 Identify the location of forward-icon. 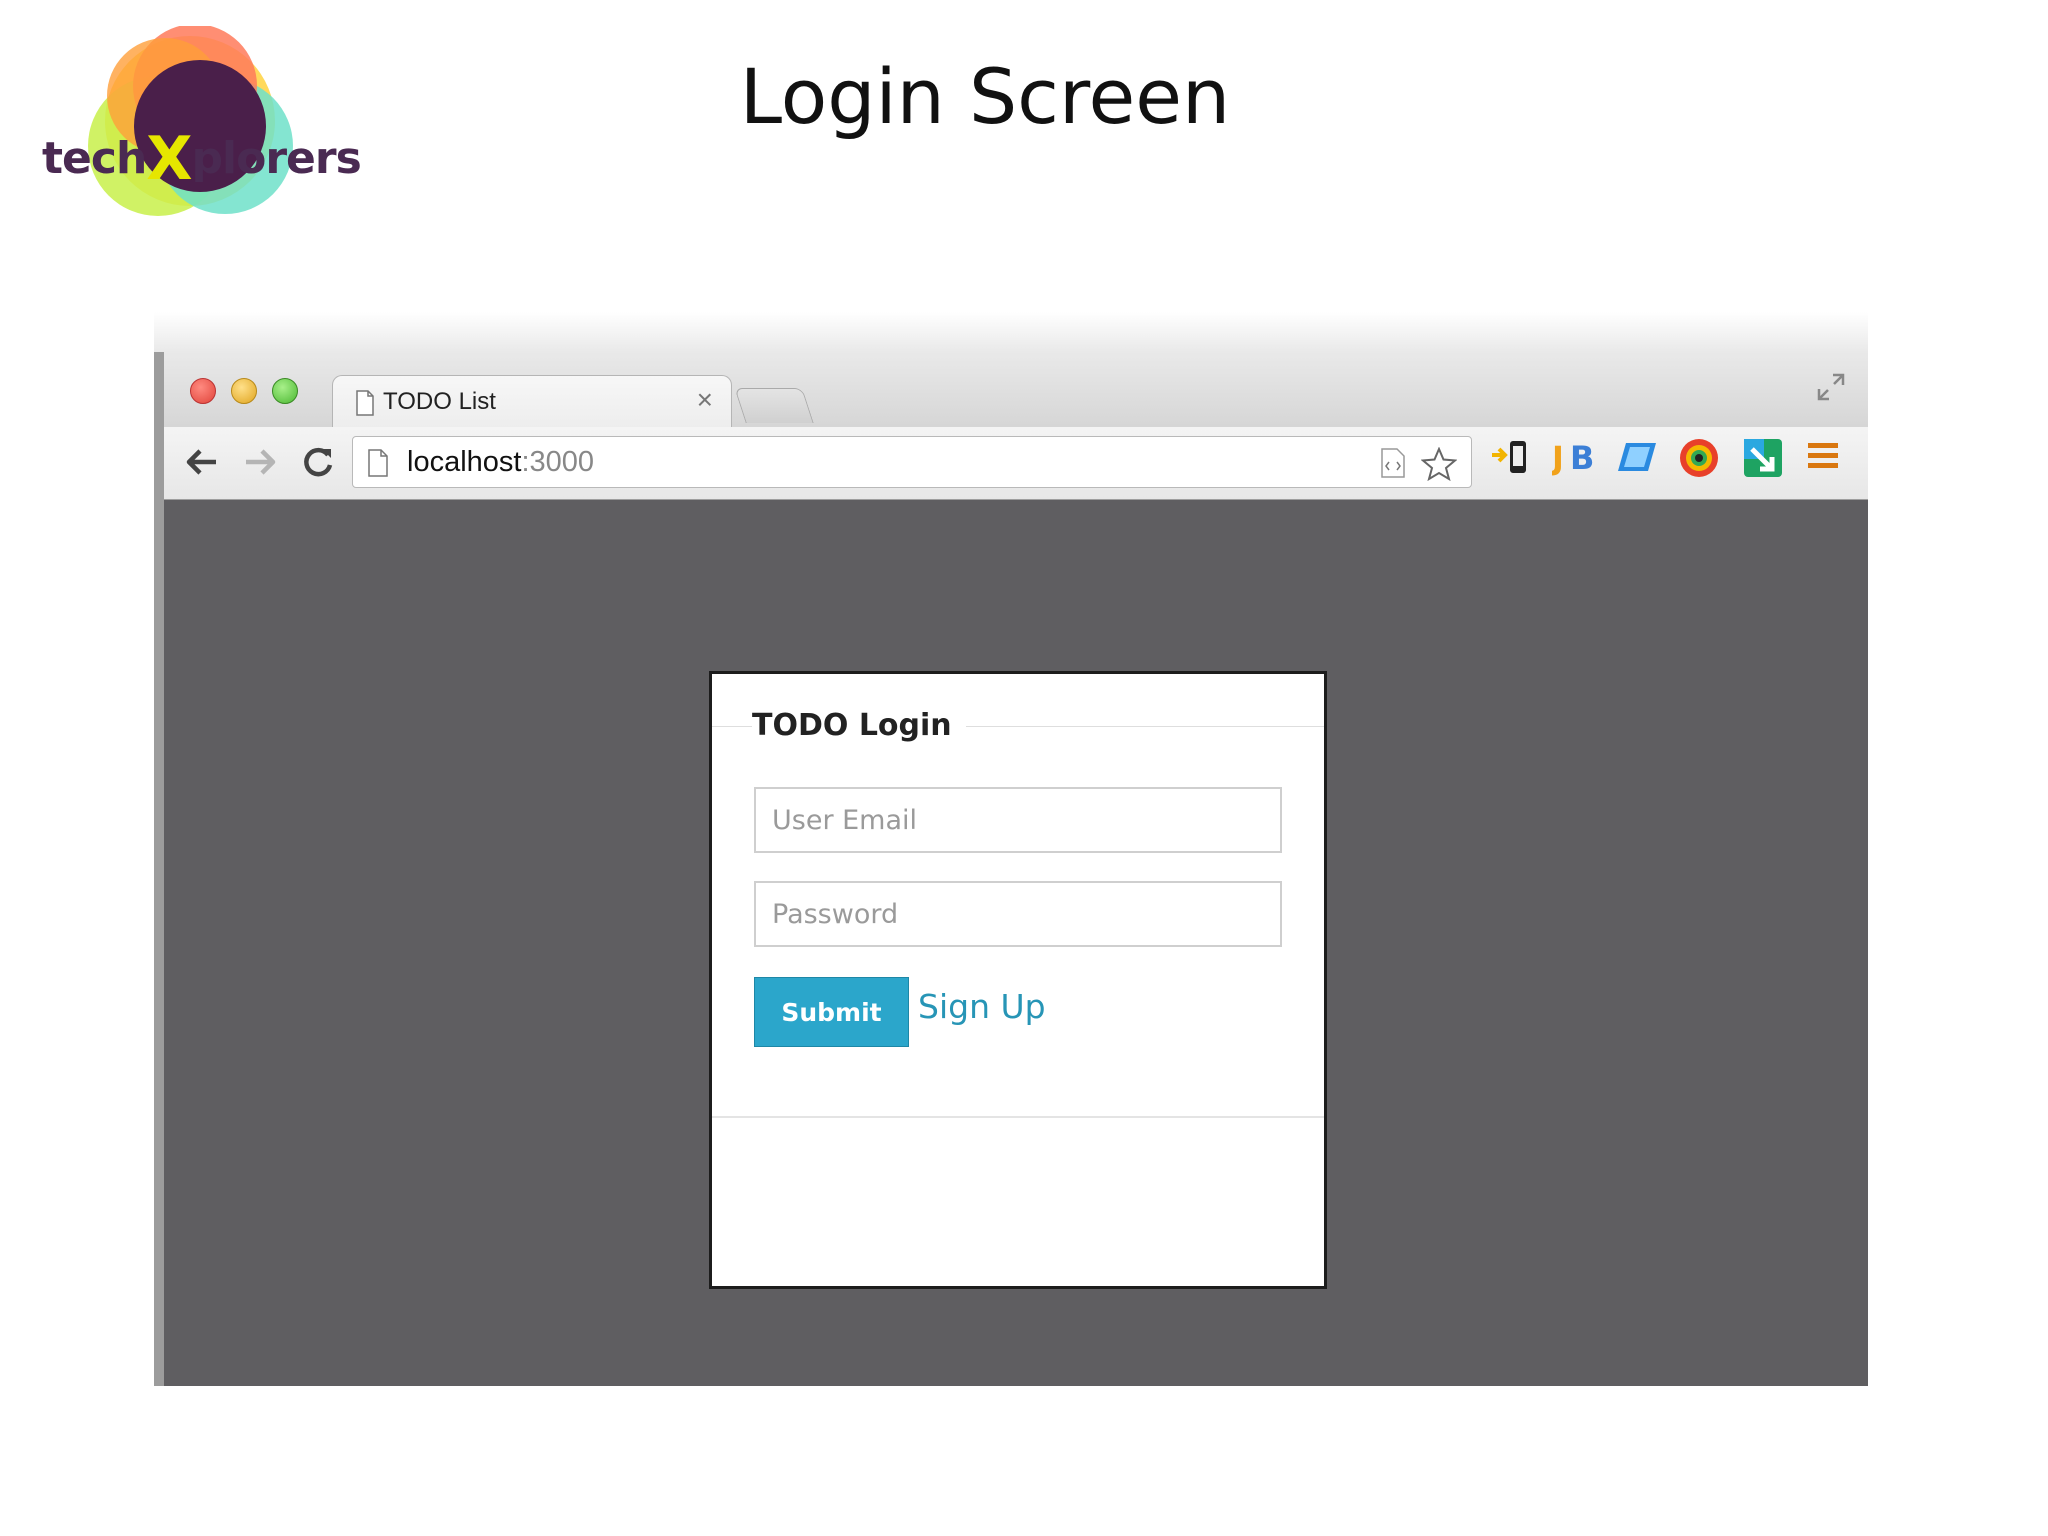
(260, 462).